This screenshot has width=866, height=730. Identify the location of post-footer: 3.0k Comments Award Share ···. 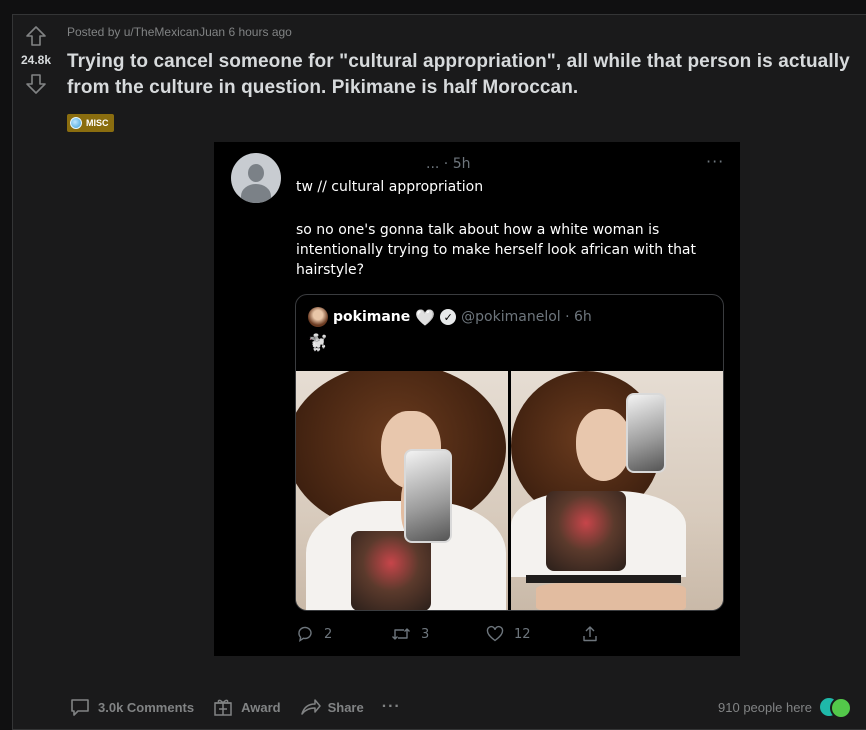
(235, 707).